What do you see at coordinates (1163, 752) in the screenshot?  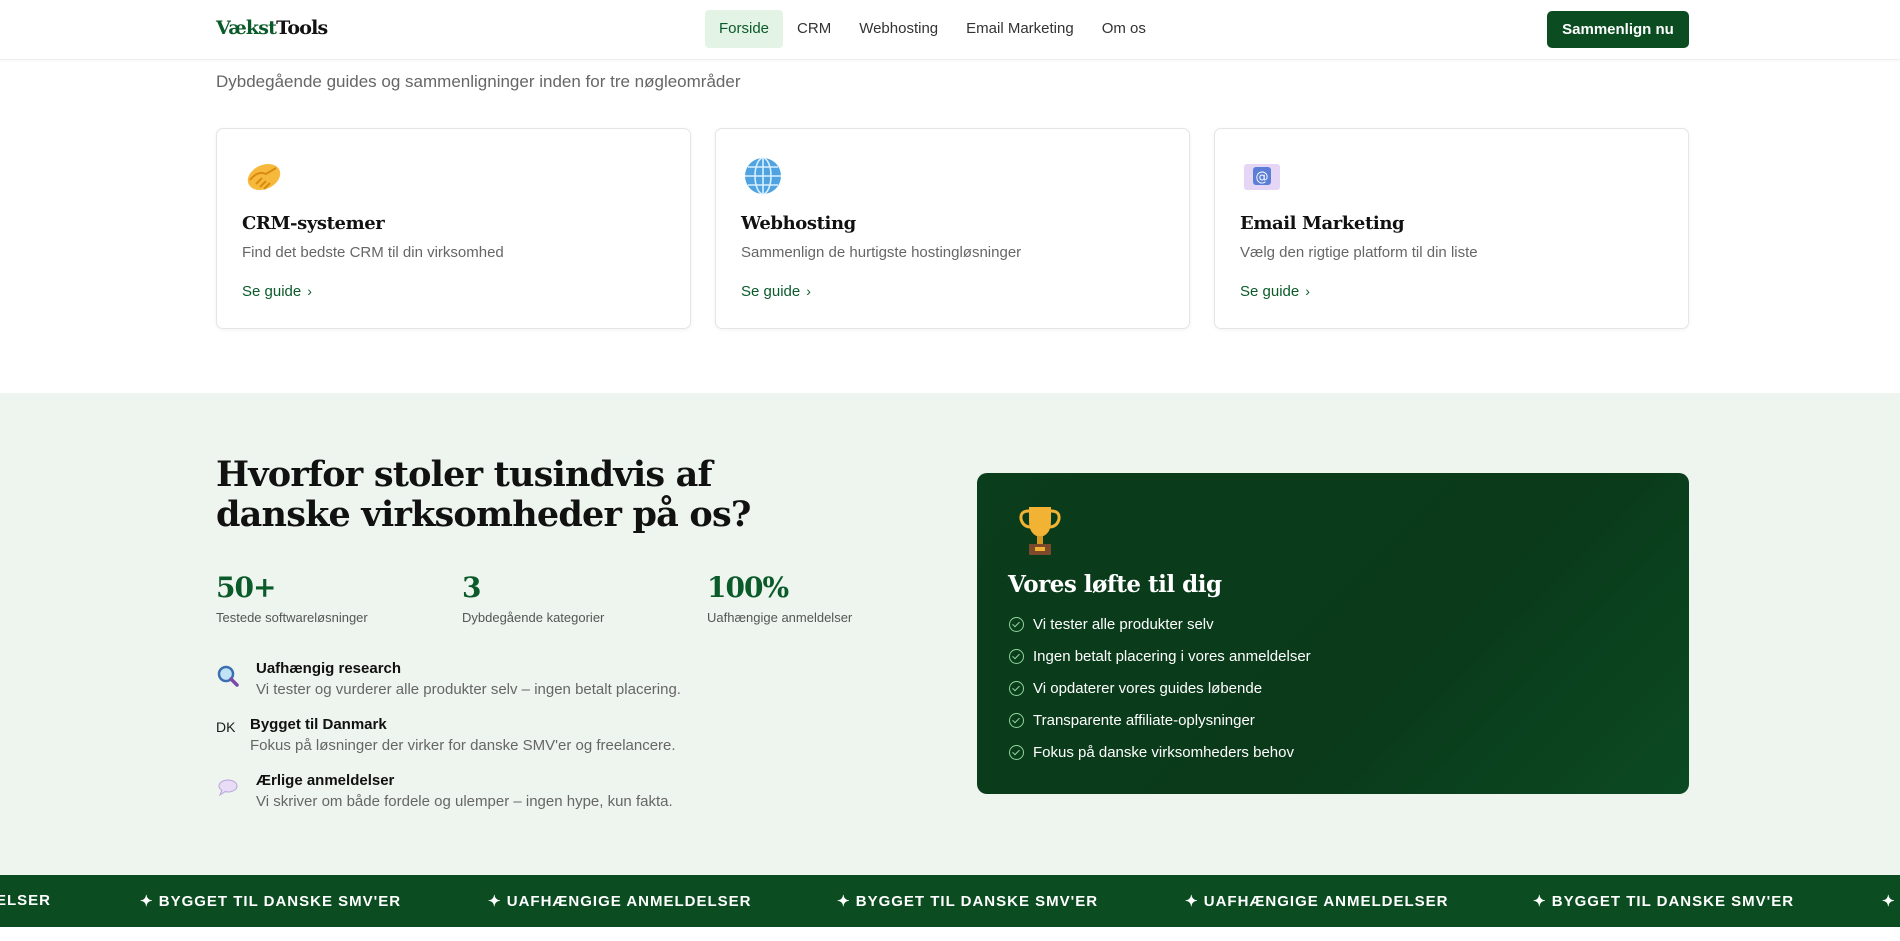 I see `promise-item-text: Fokus på danske virksomheders behov` at bounding box center [1163, 752].